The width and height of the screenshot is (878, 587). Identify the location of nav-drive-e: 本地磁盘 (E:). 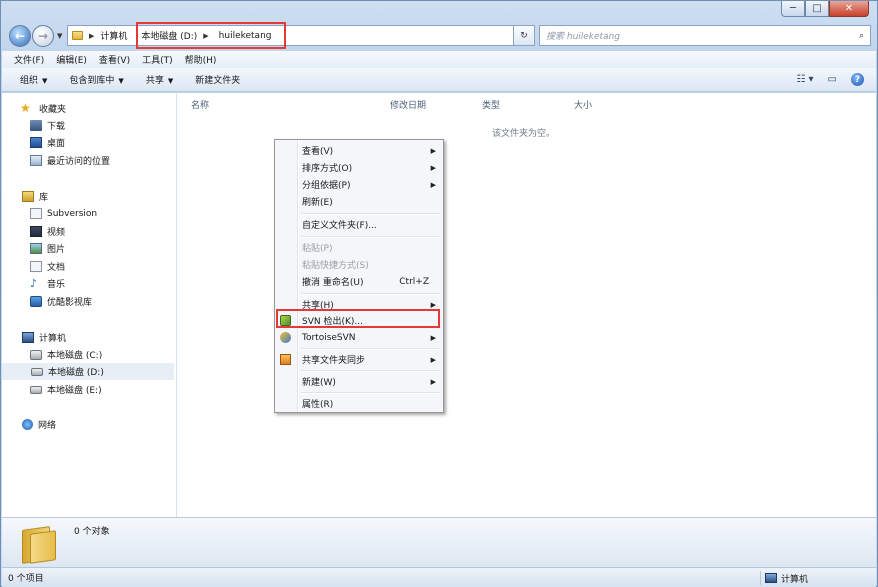
(100, 389).